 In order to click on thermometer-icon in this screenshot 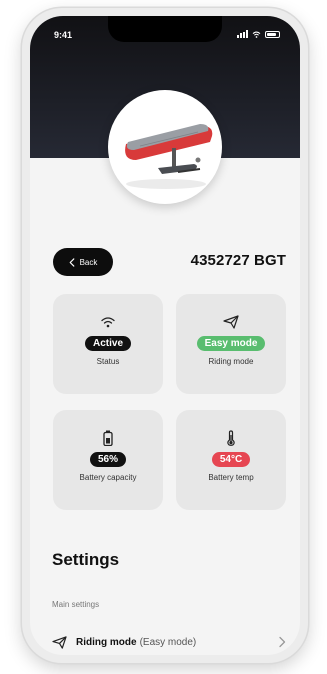, I will do `click(231, 438)`.